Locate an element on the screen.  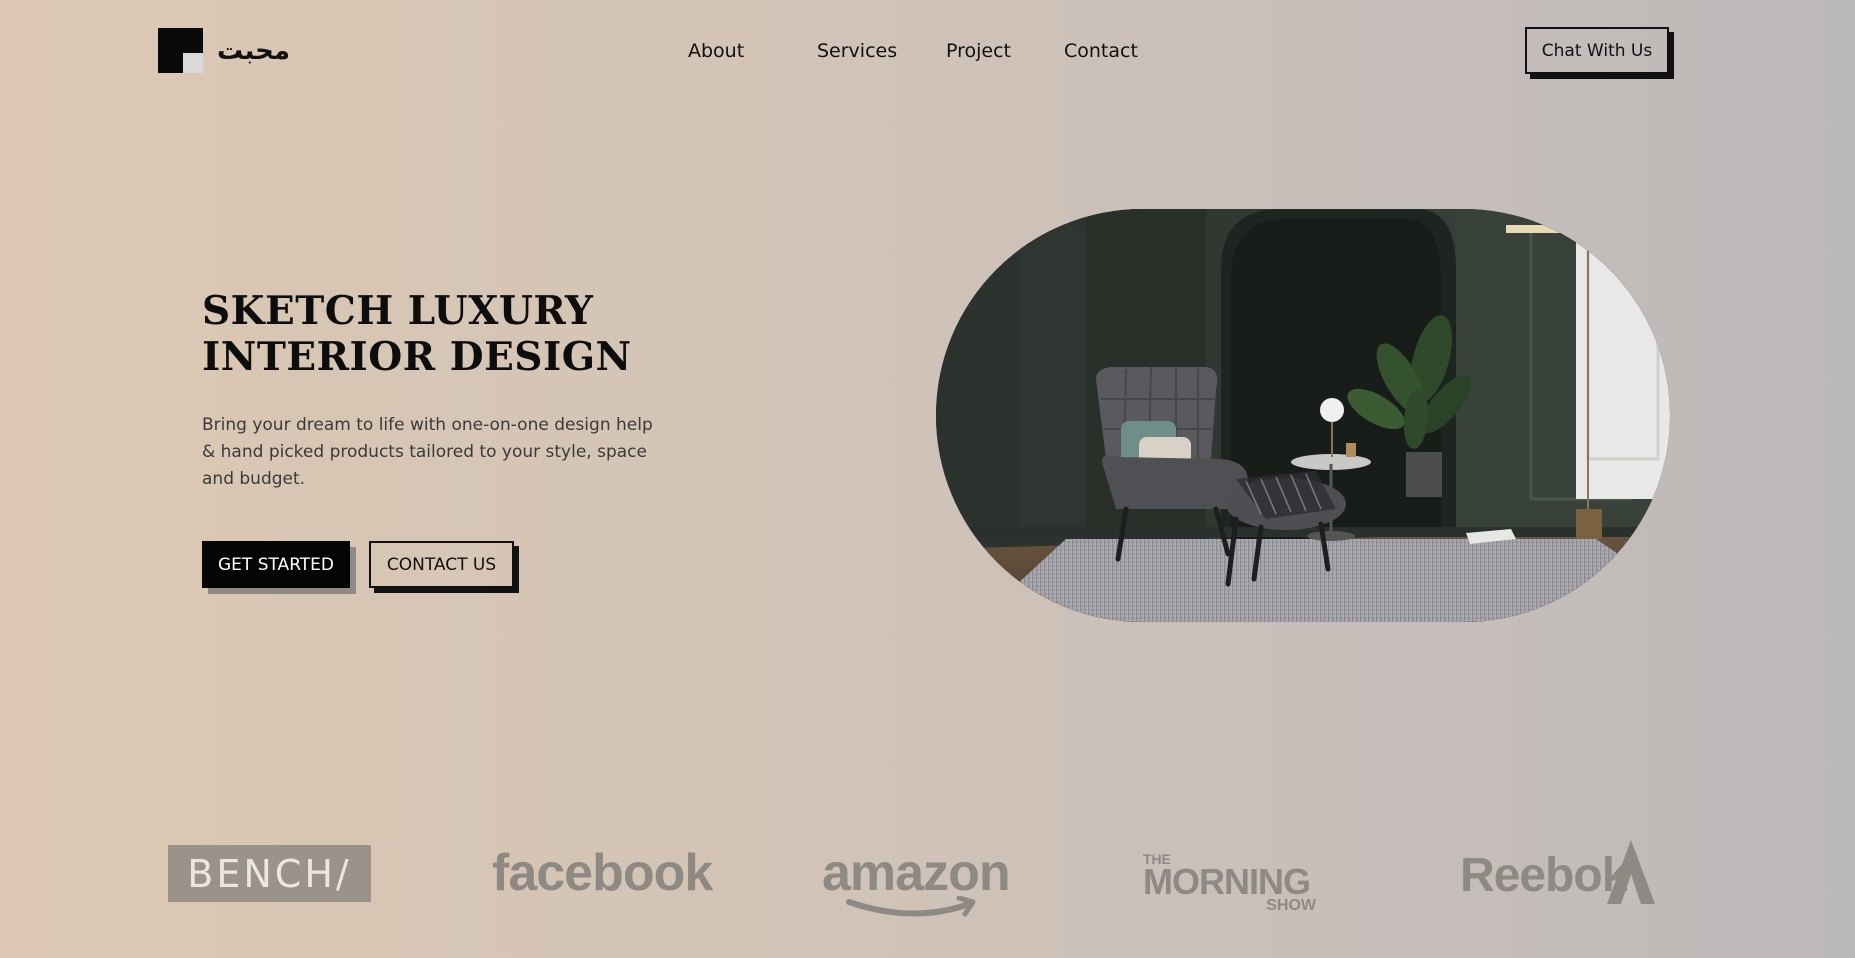
brand-bench-logo: BENCH/ is located at coordinates (269, 873).